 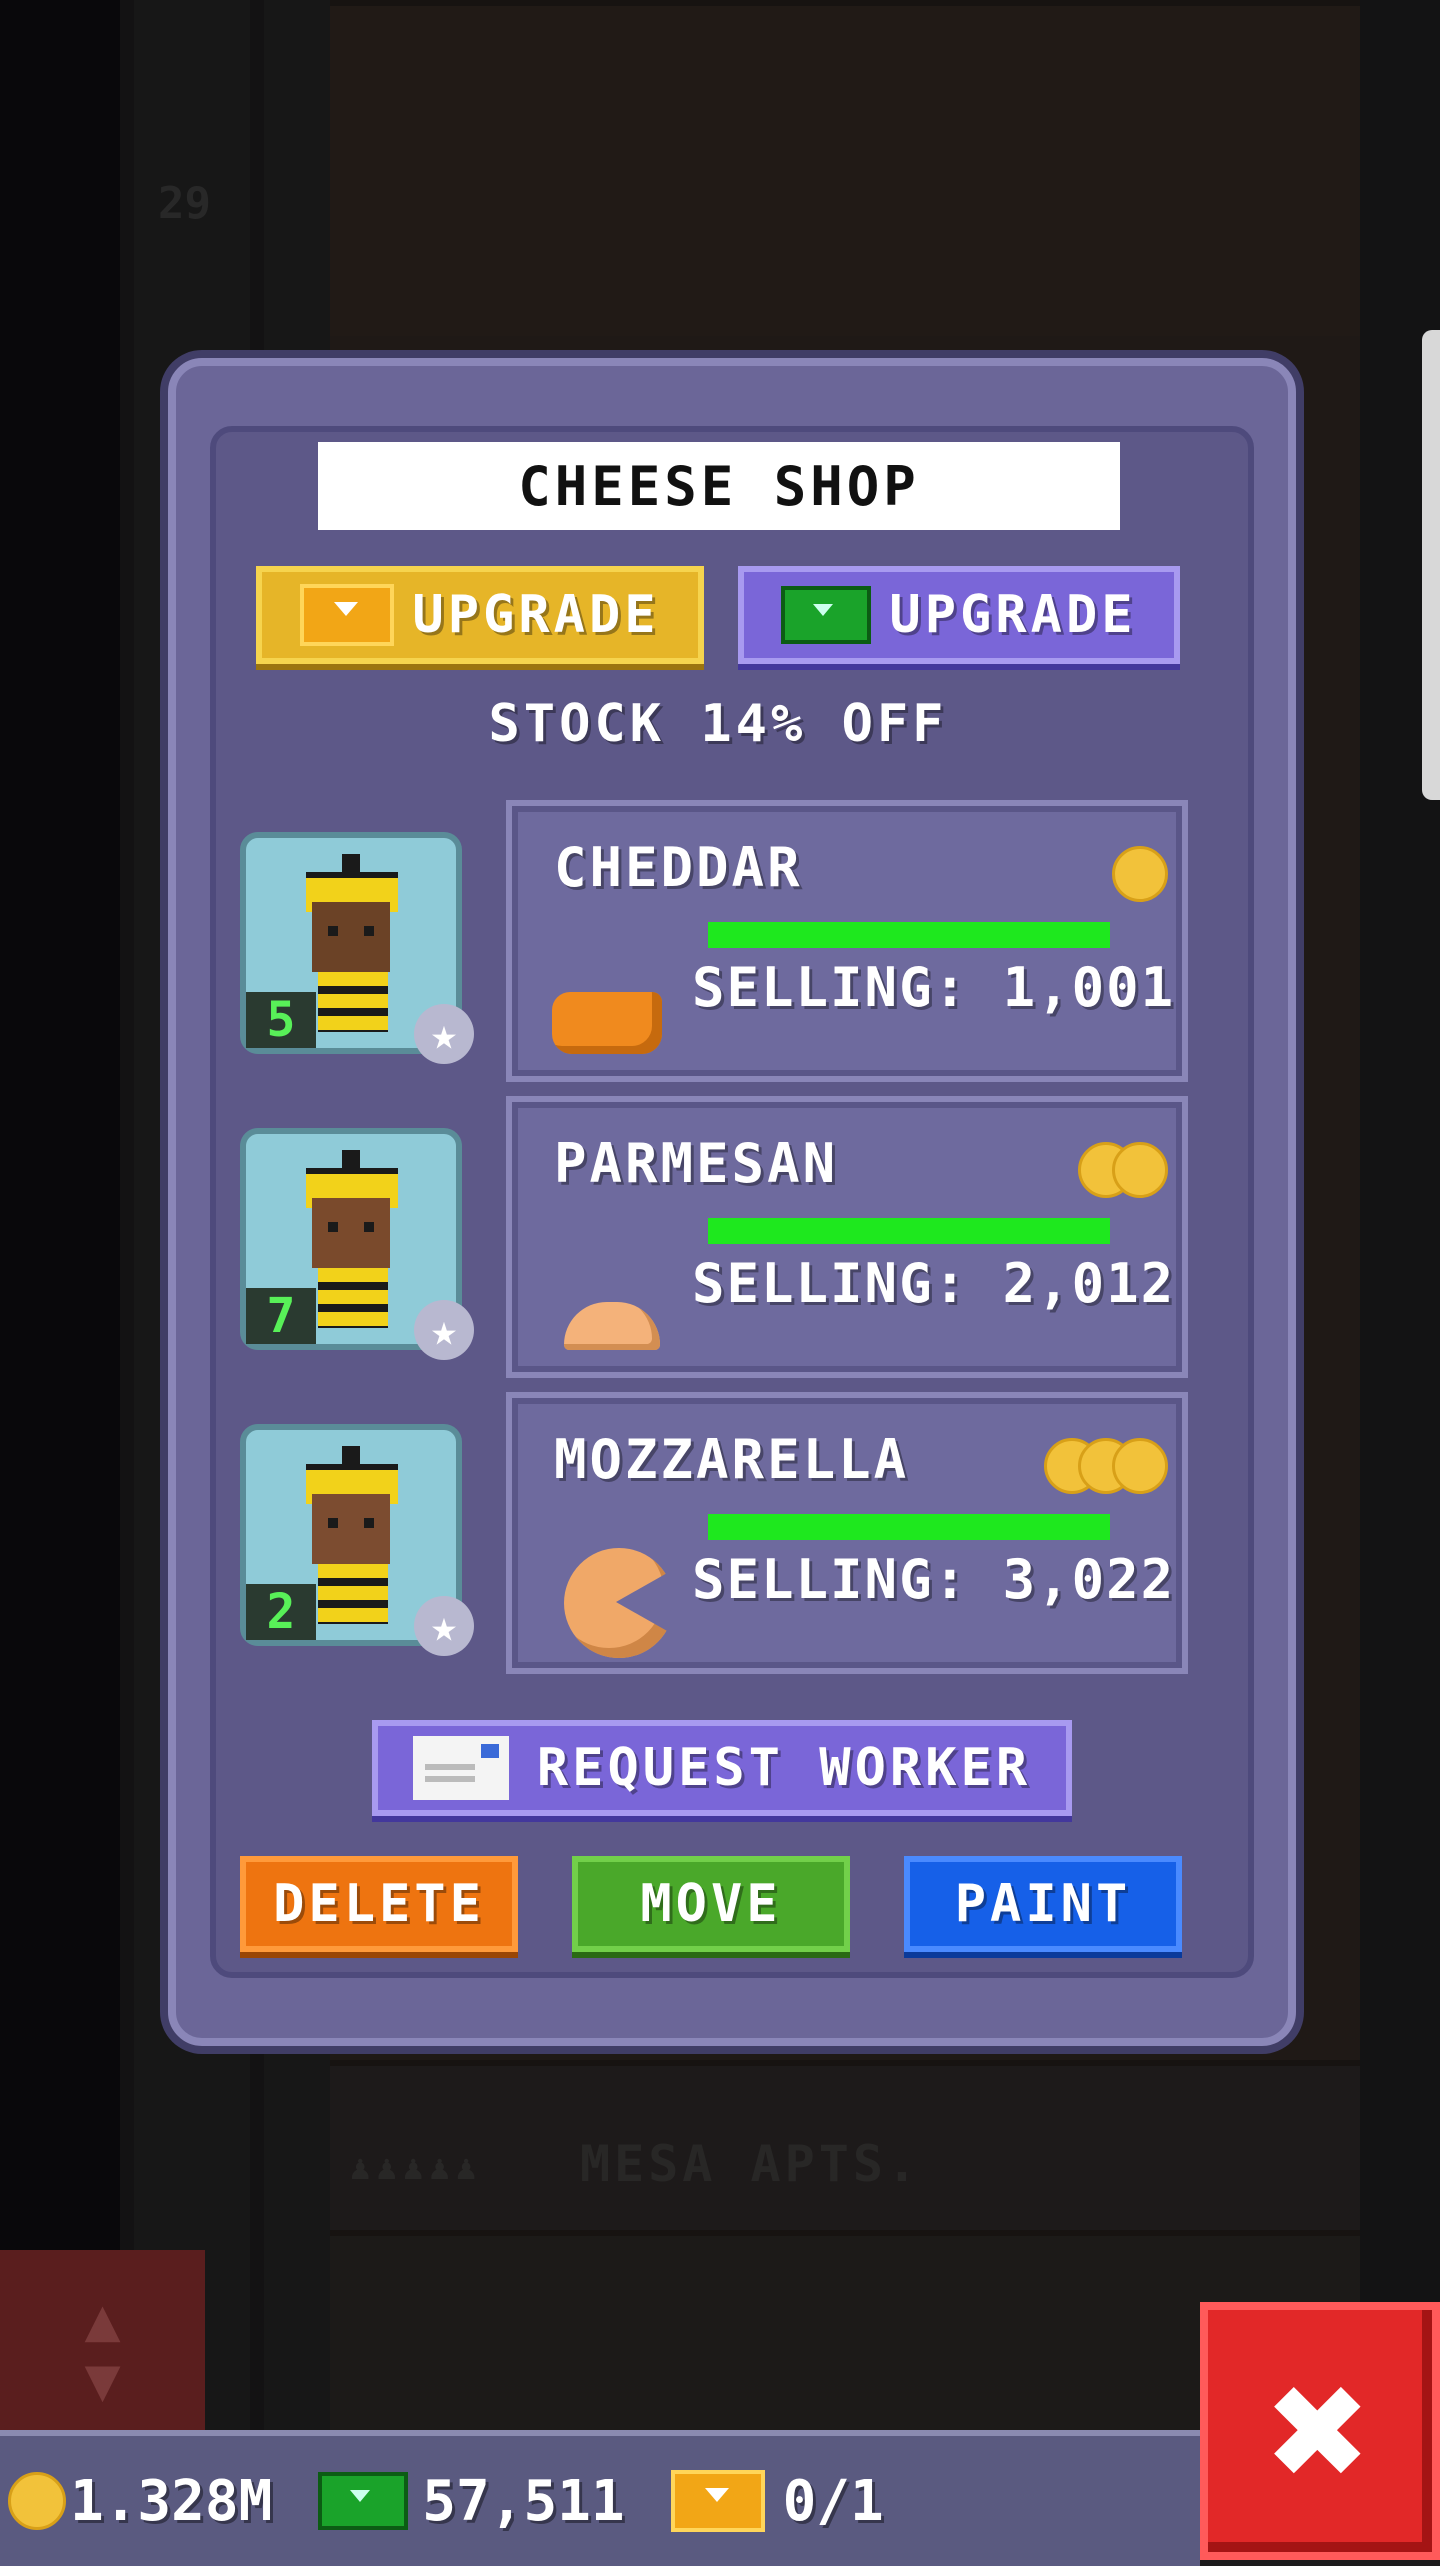 What do you see at coordinates (678, 867) in the screenshot?
I see `product-name: CHEDDAR` at bounding box center [678, 867].